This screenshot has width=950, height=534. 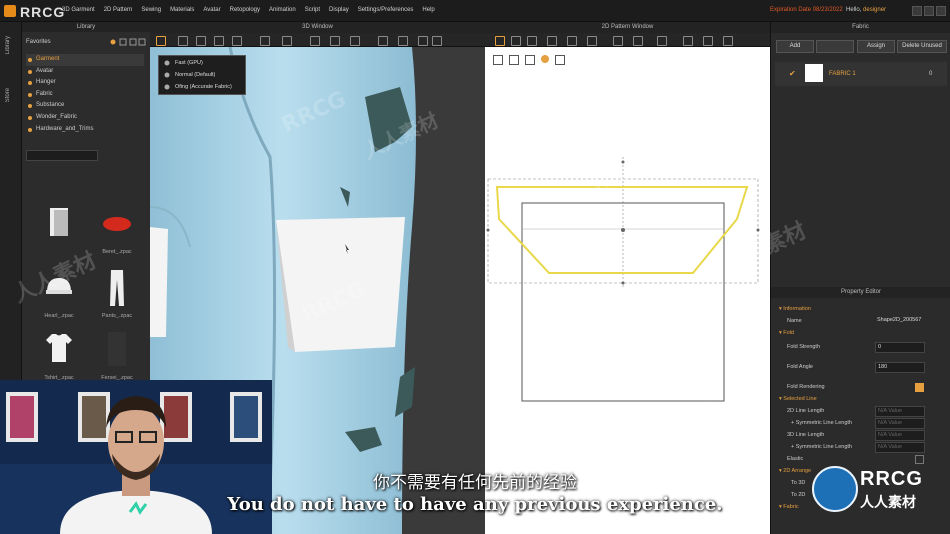 What do you see at coordinates (85, 130) in the screenshot?
I see `favorite-item-hardware-trims: Hardware_and_Trims` at bounding box center [85, 130].